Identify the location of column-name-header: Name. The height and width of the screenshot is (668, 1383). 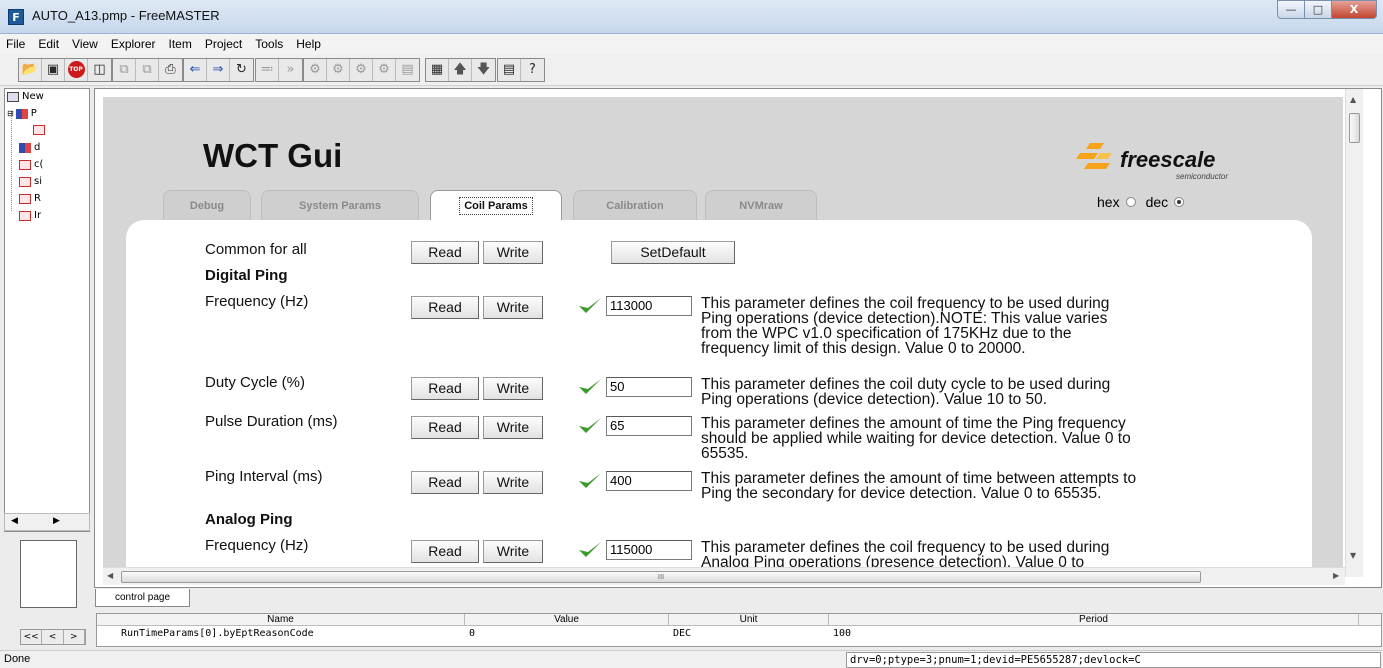
(281, 620).